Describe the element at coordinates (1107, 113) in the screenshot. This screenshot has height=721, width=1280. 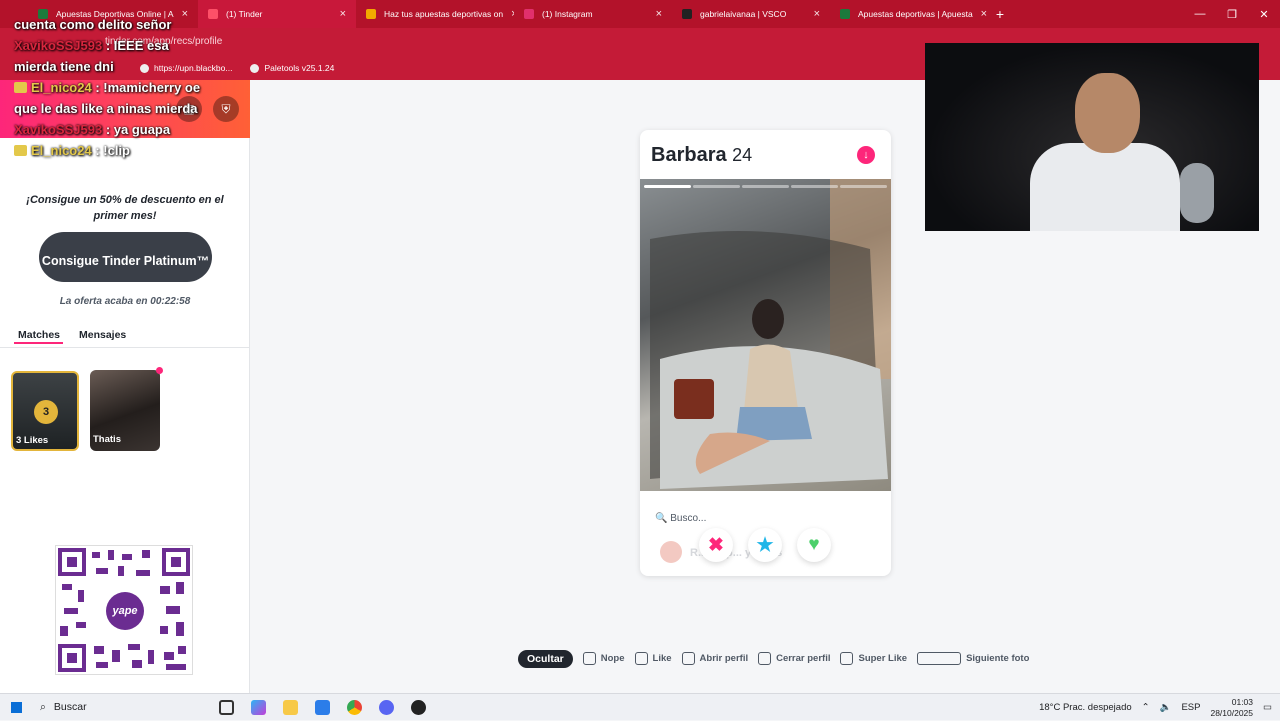
I see `streamer-head` at that location.